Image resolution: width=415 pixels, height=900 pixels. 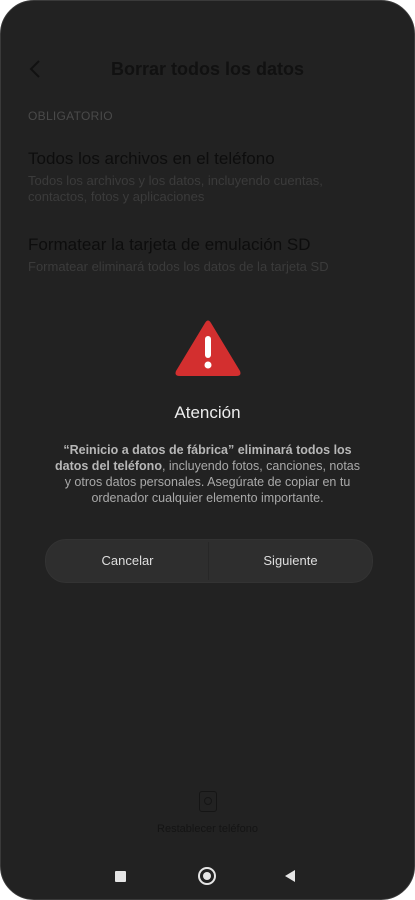 I want to click on item-title: Formatear la tarjeta de emulación SD, so click(x=169, y=244).